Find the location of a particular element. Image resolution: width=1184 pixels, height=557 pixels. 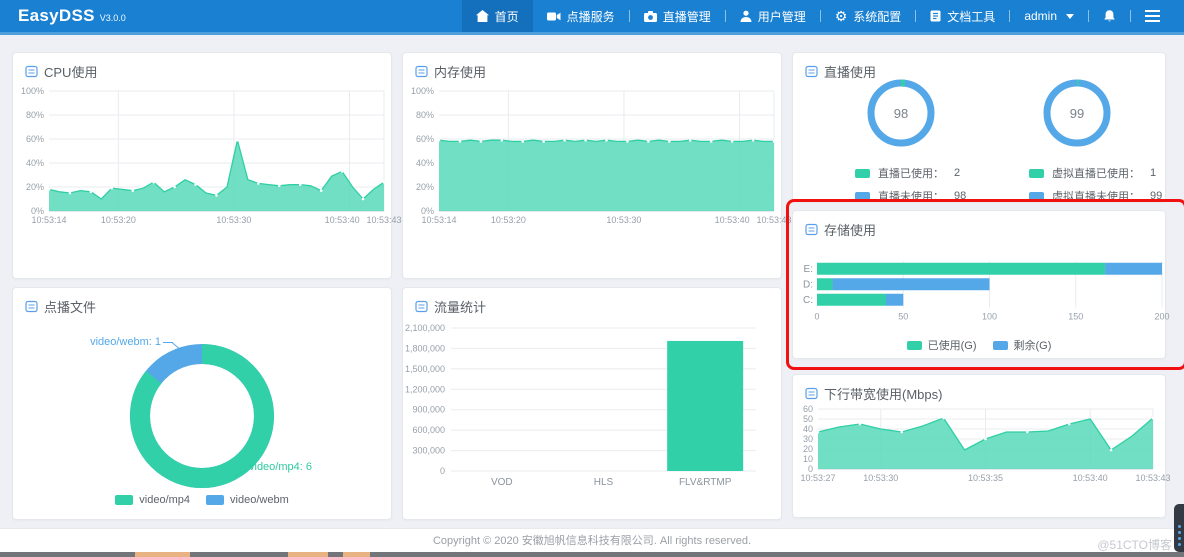

legend-label: 虚拟直播未使用： is located at coordinates (1096, 197).